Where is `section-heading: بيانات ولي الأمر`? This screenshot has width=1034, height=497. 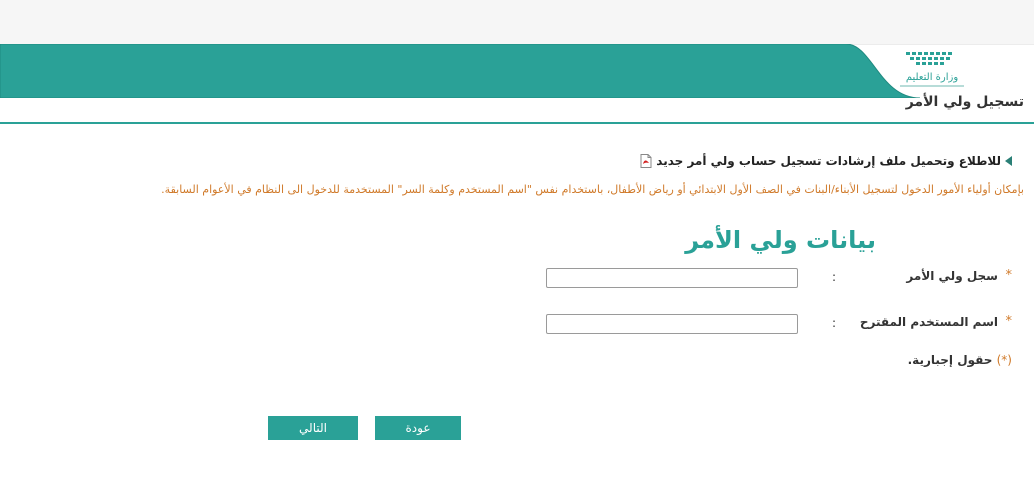 section-heading: بيانات ولي الأمر is located at coordinates (780, 240).